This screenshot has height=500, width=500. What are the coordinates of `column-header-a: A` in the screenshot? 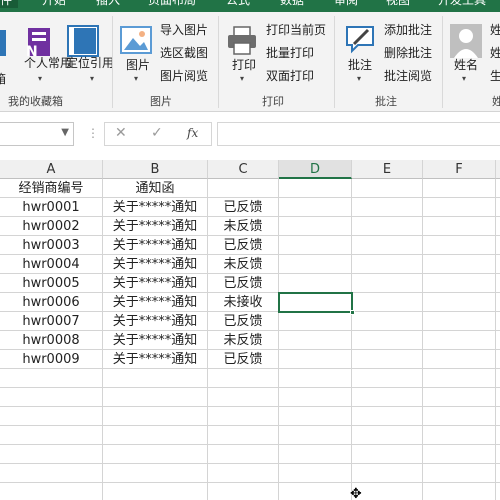 It's located at (51, 169).